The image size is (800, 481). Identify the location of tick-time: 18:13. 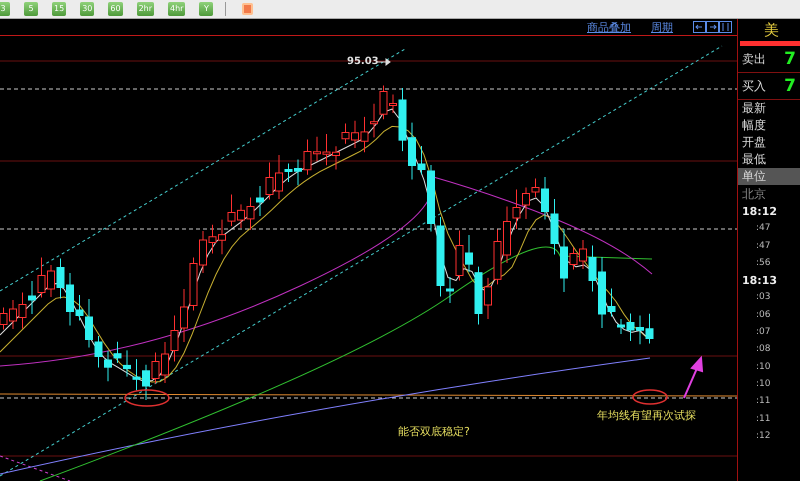
(759, 281).